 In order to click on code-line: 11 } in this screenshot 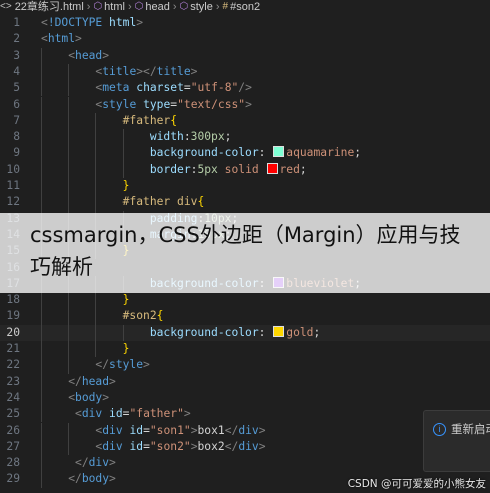, I will do `click(245, 186)`.